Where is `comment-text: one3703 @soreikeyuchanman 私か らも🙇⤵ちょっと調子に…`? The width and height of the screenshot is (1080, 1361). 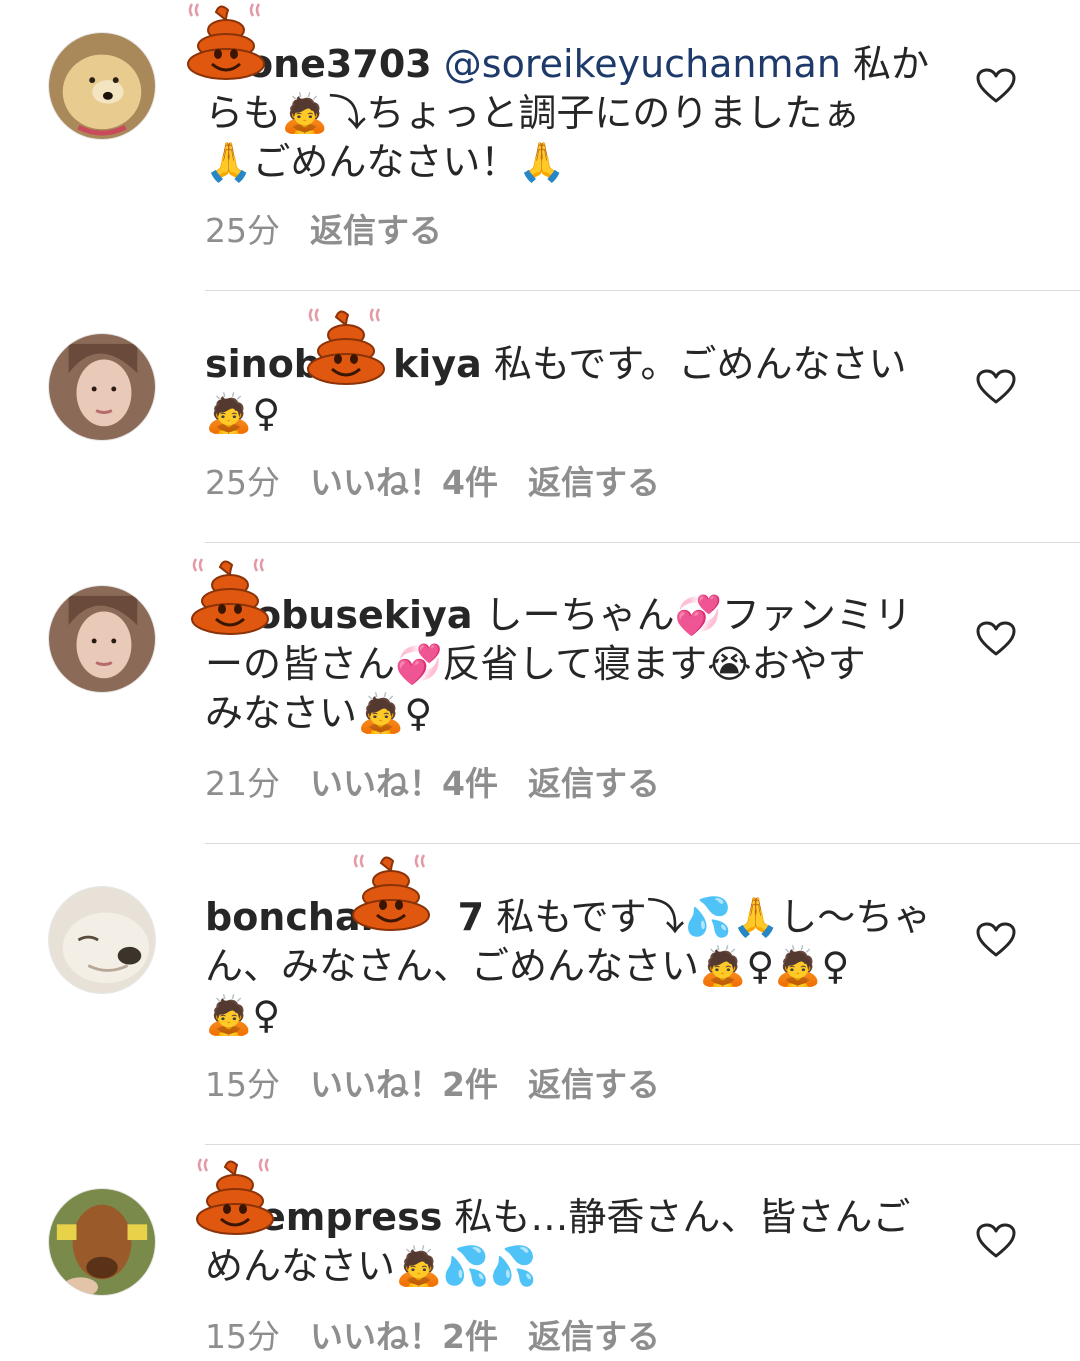 comment-text: one3703 @soreikeyuchanman 私か らも🙇⤵ちょっと調子に… is located at coordinates (572, 113).